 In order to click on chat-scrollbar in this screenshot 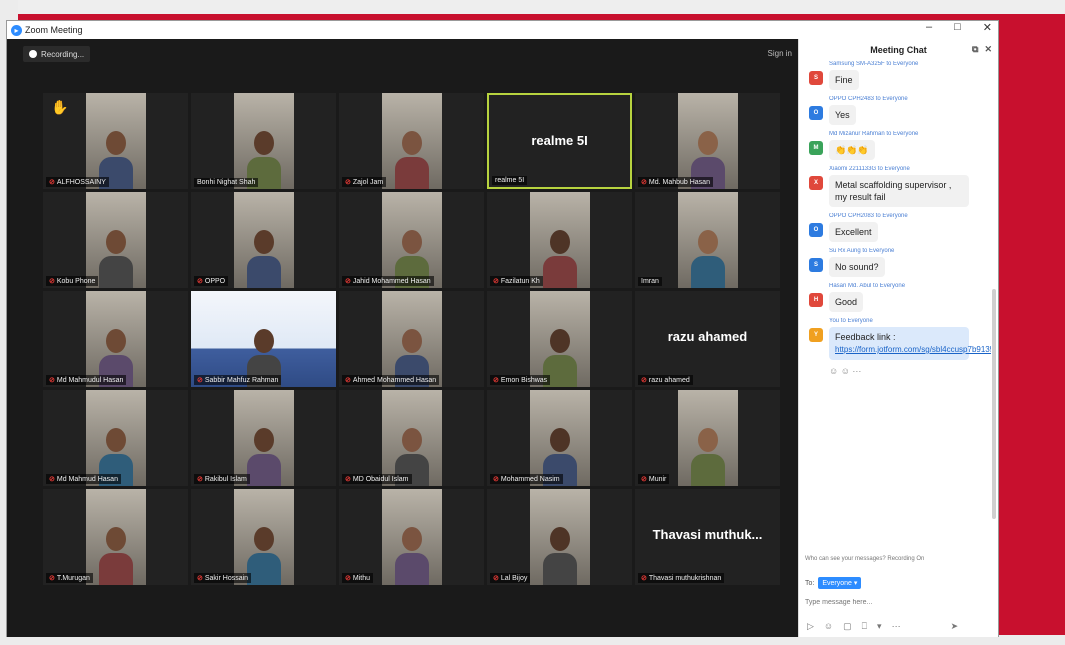, I will do `click(994, 404)`.